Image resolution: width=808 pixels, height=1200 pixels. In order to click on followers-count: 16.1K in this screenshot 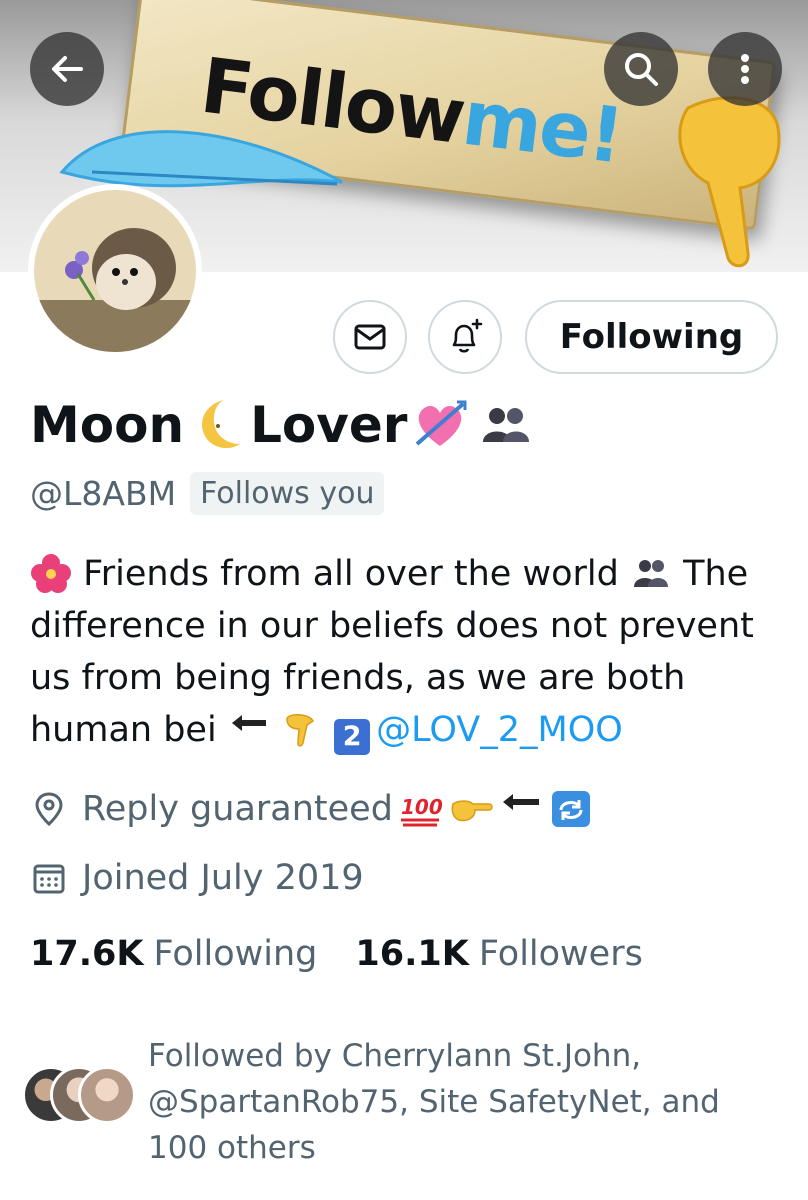, I will do `click(412, 954)`.